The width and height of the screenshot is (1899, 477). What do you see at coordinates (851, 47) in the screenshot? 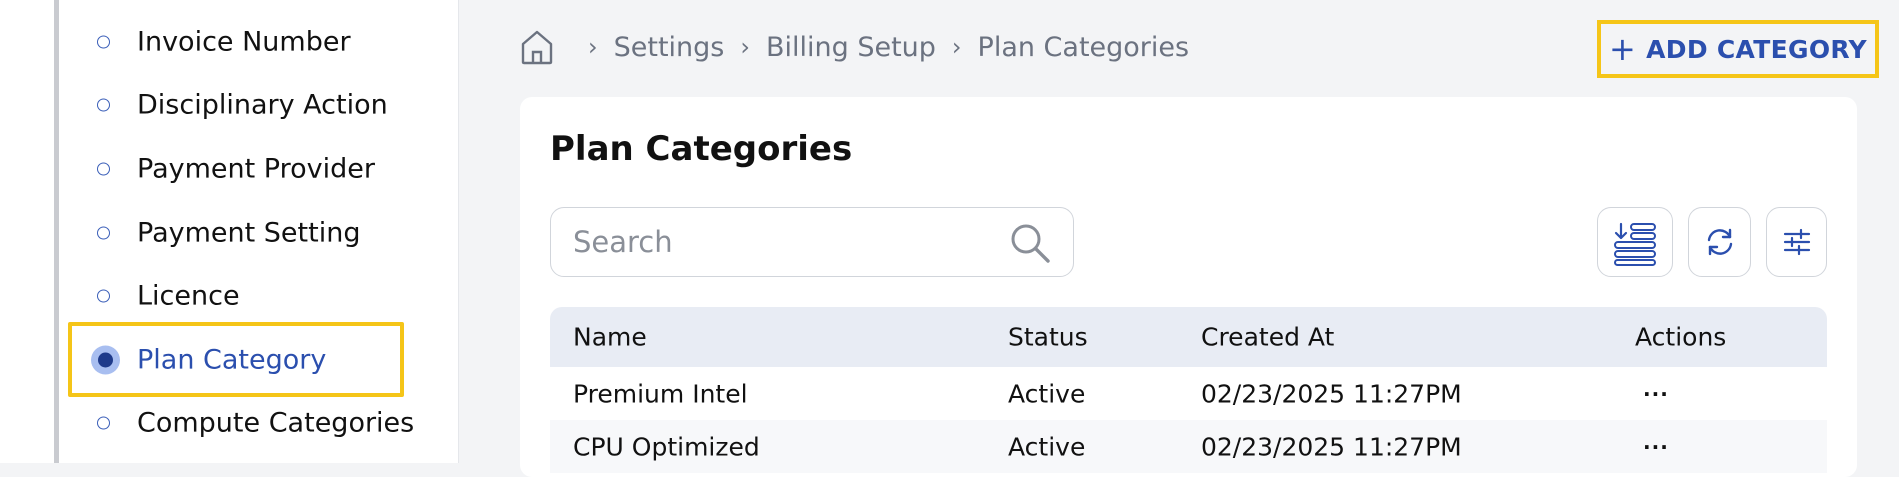
I see `breadcrumb-billing-setup: Billing Setup` at bounding box center [851, 47].